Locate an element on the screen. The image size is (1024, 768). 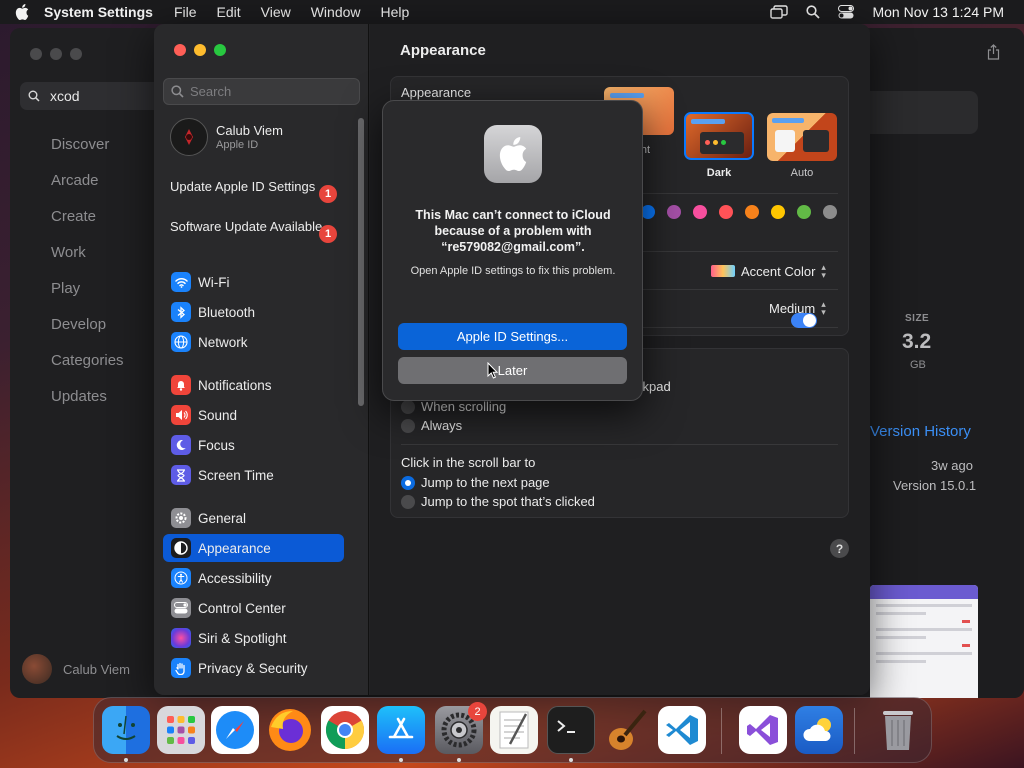
accent-yellow is located at coordinates (778, 212).